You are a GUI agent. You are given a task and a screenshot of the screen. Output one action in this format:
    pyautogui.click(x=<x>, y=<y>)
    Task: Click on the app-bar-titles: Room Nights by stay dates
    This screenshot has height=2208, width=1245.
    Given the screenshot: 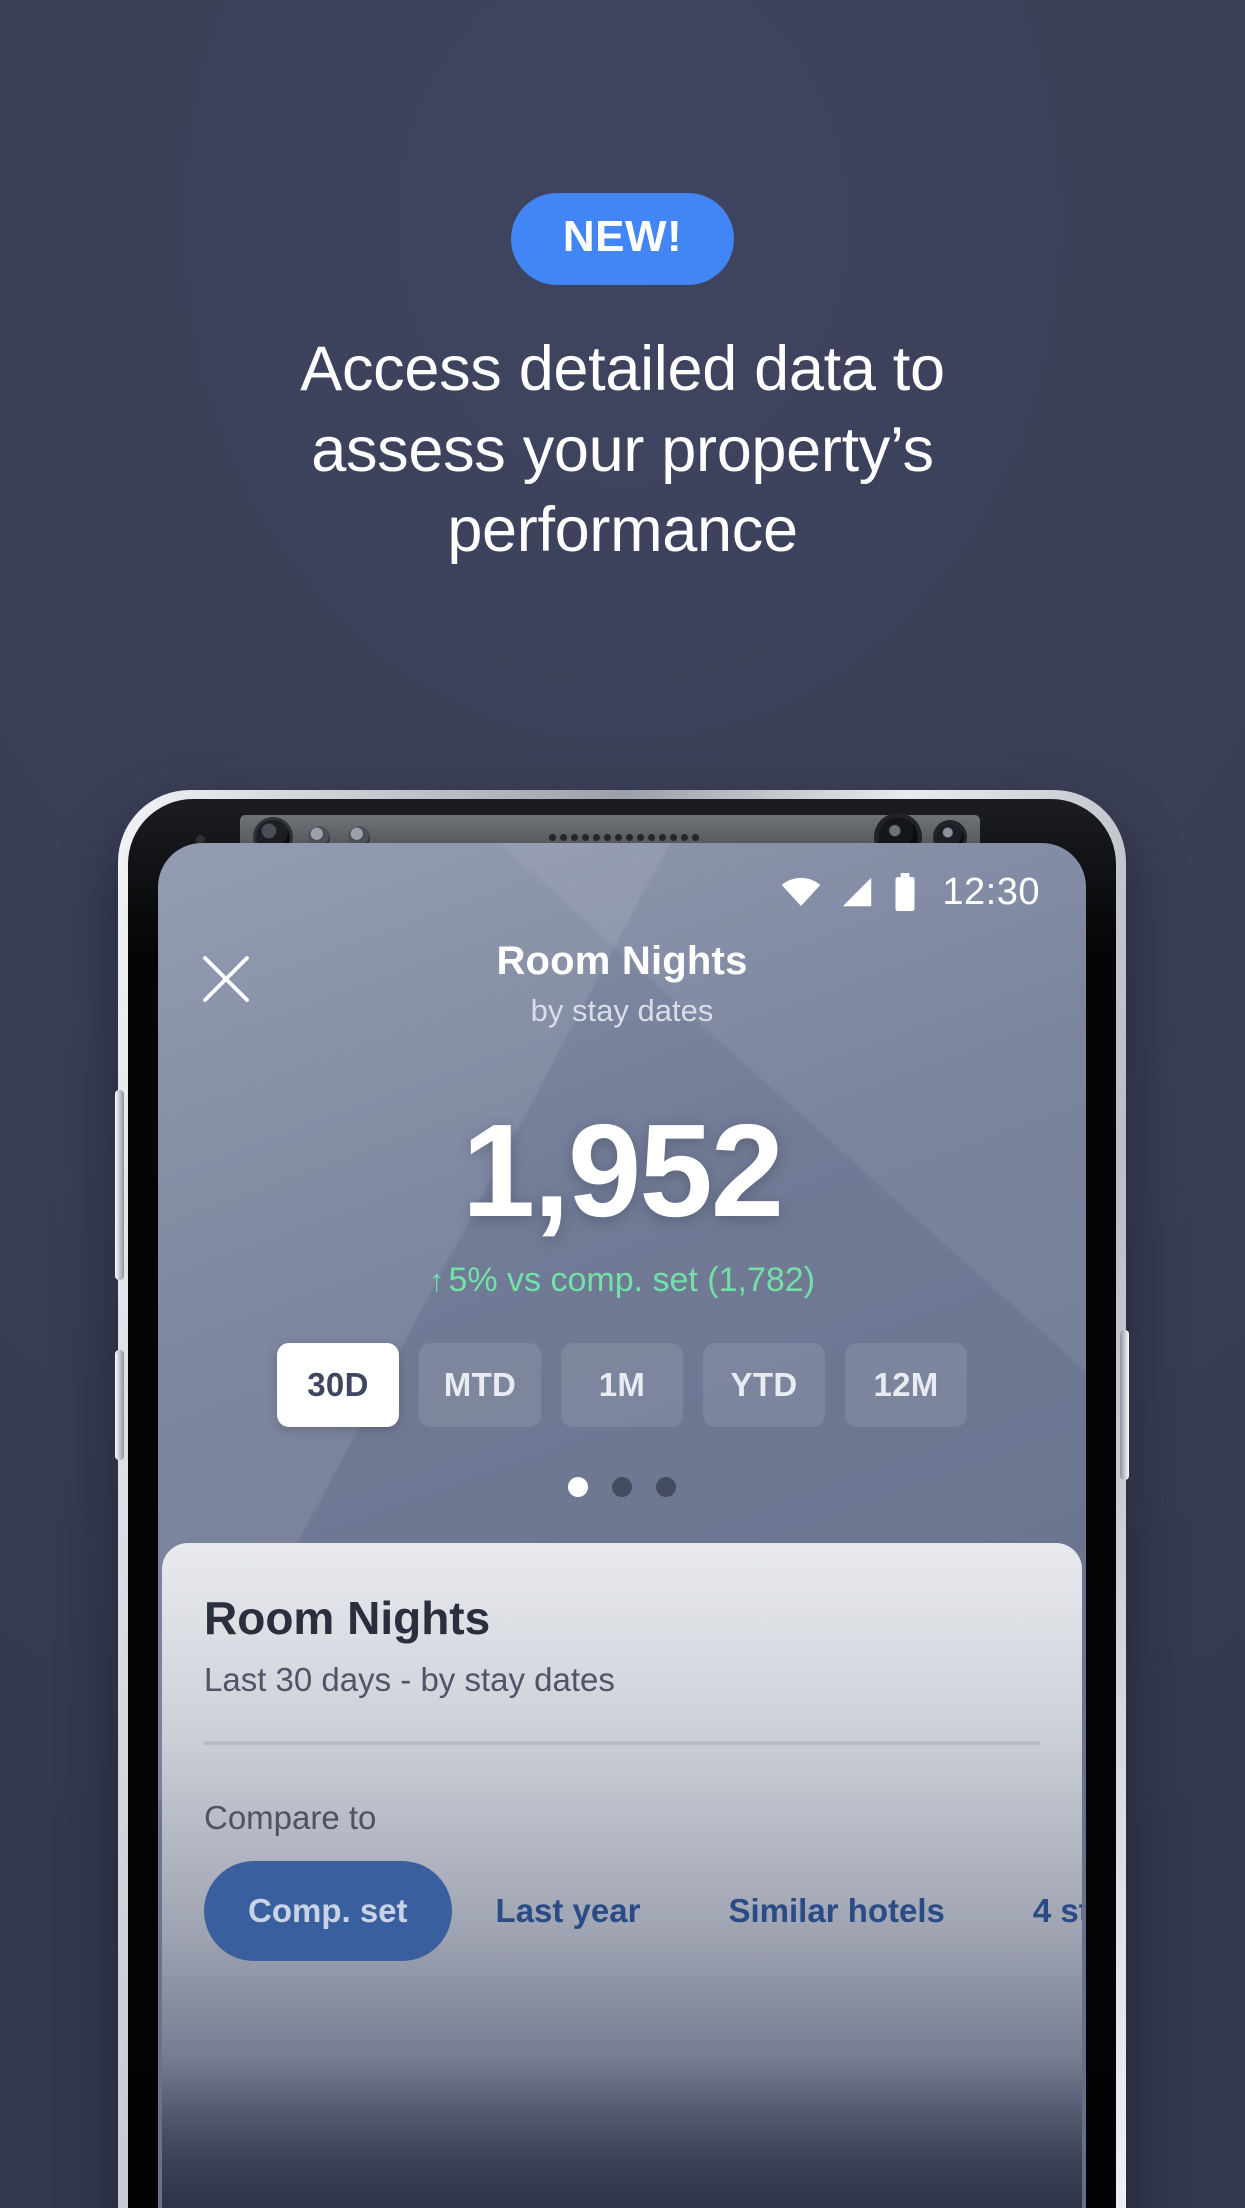 What is the action you would take?
    pyautogui.click(x=622, y=984)
    